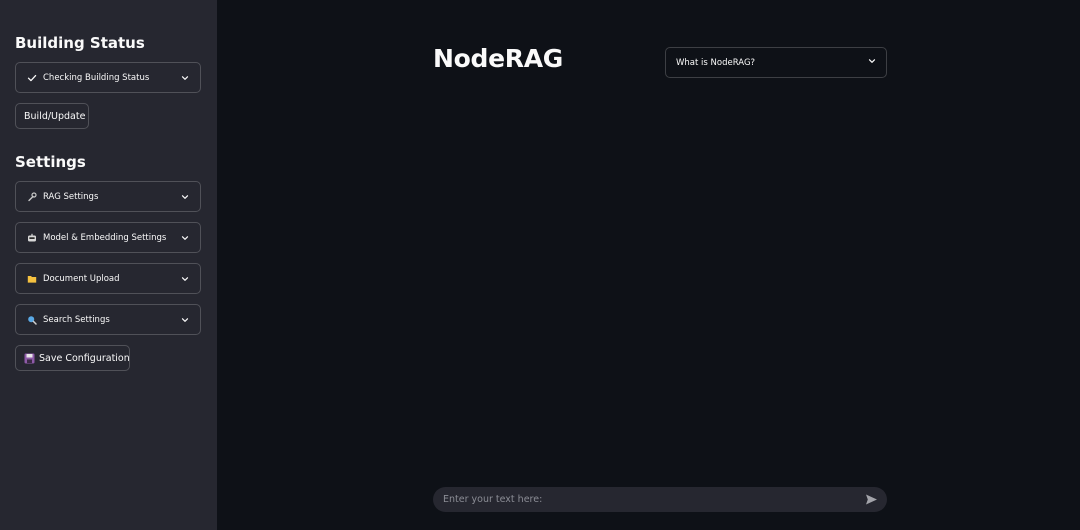 The height and width of the screenshot is (530, 1080). I want to click on document-upload-expander: Document Upload, so click(108, 278).